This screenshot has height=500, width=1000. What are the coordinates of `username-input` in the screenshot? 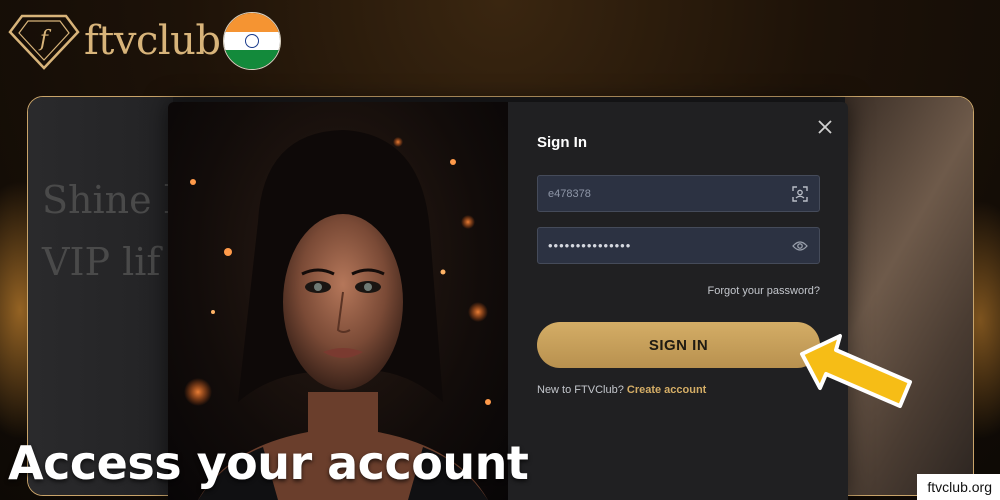 It's located at (669, 193).